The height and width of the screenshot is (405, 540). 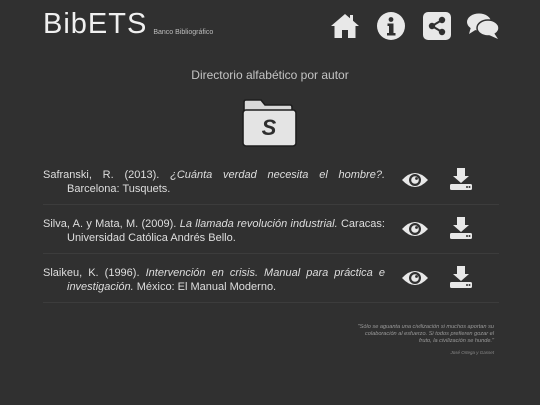 I want to click on header: BibETS Banco Bibliográfico, so click(x=270, y=26).